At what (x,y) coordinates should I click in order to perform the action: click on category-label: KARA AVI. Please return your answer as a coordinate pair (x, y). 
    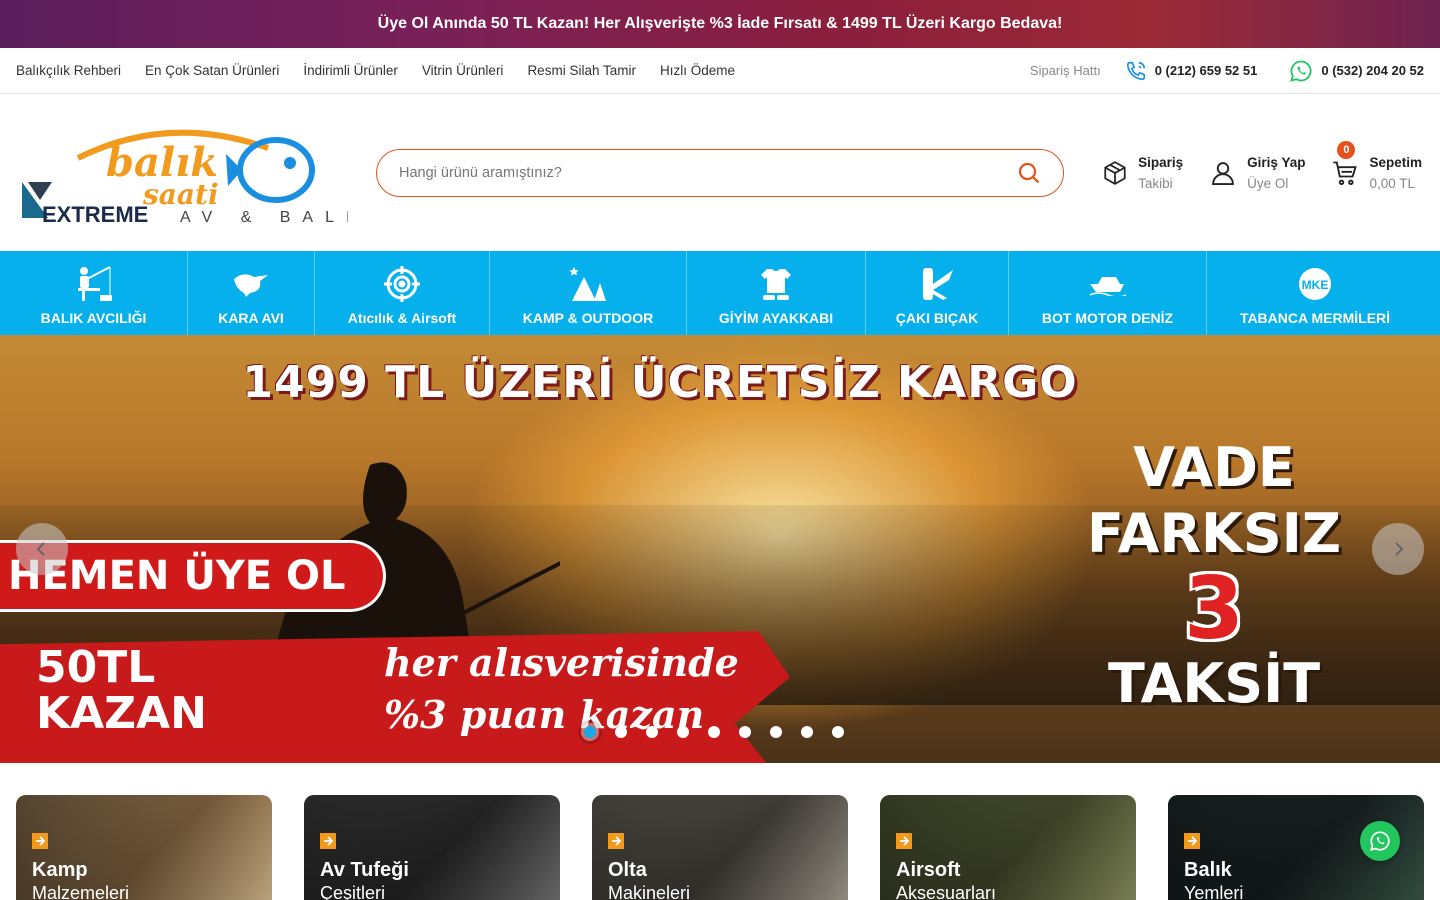
    Looking at the image, I should click on (251, 318).